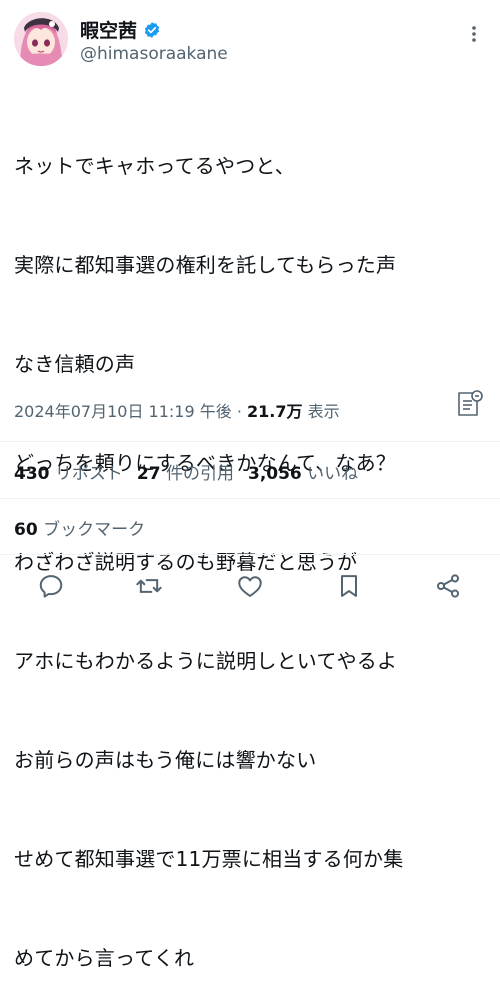 This screenshot has width=500, height=1008. What do you see at coordinates (333, 474) in the screenshot?
I see `likes-label: いいね` at bounding box center [333, 474].